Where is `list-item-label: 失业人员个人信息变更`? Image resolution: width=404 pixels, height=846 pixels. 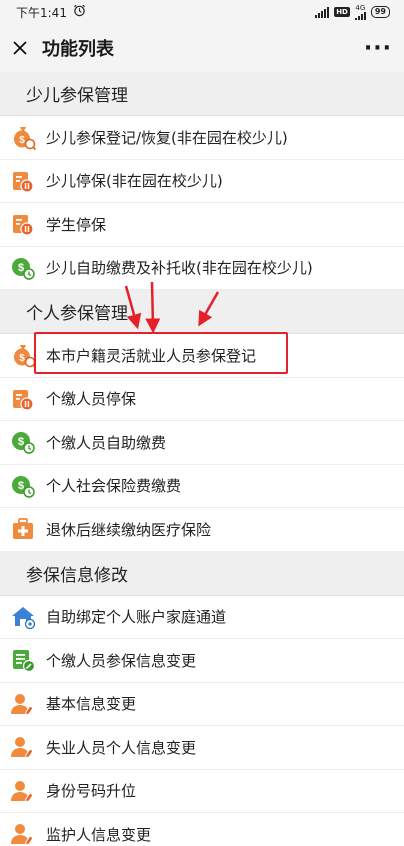
list-item-label: 失业人员个人信息变更 is located at coordinates (121, 747).